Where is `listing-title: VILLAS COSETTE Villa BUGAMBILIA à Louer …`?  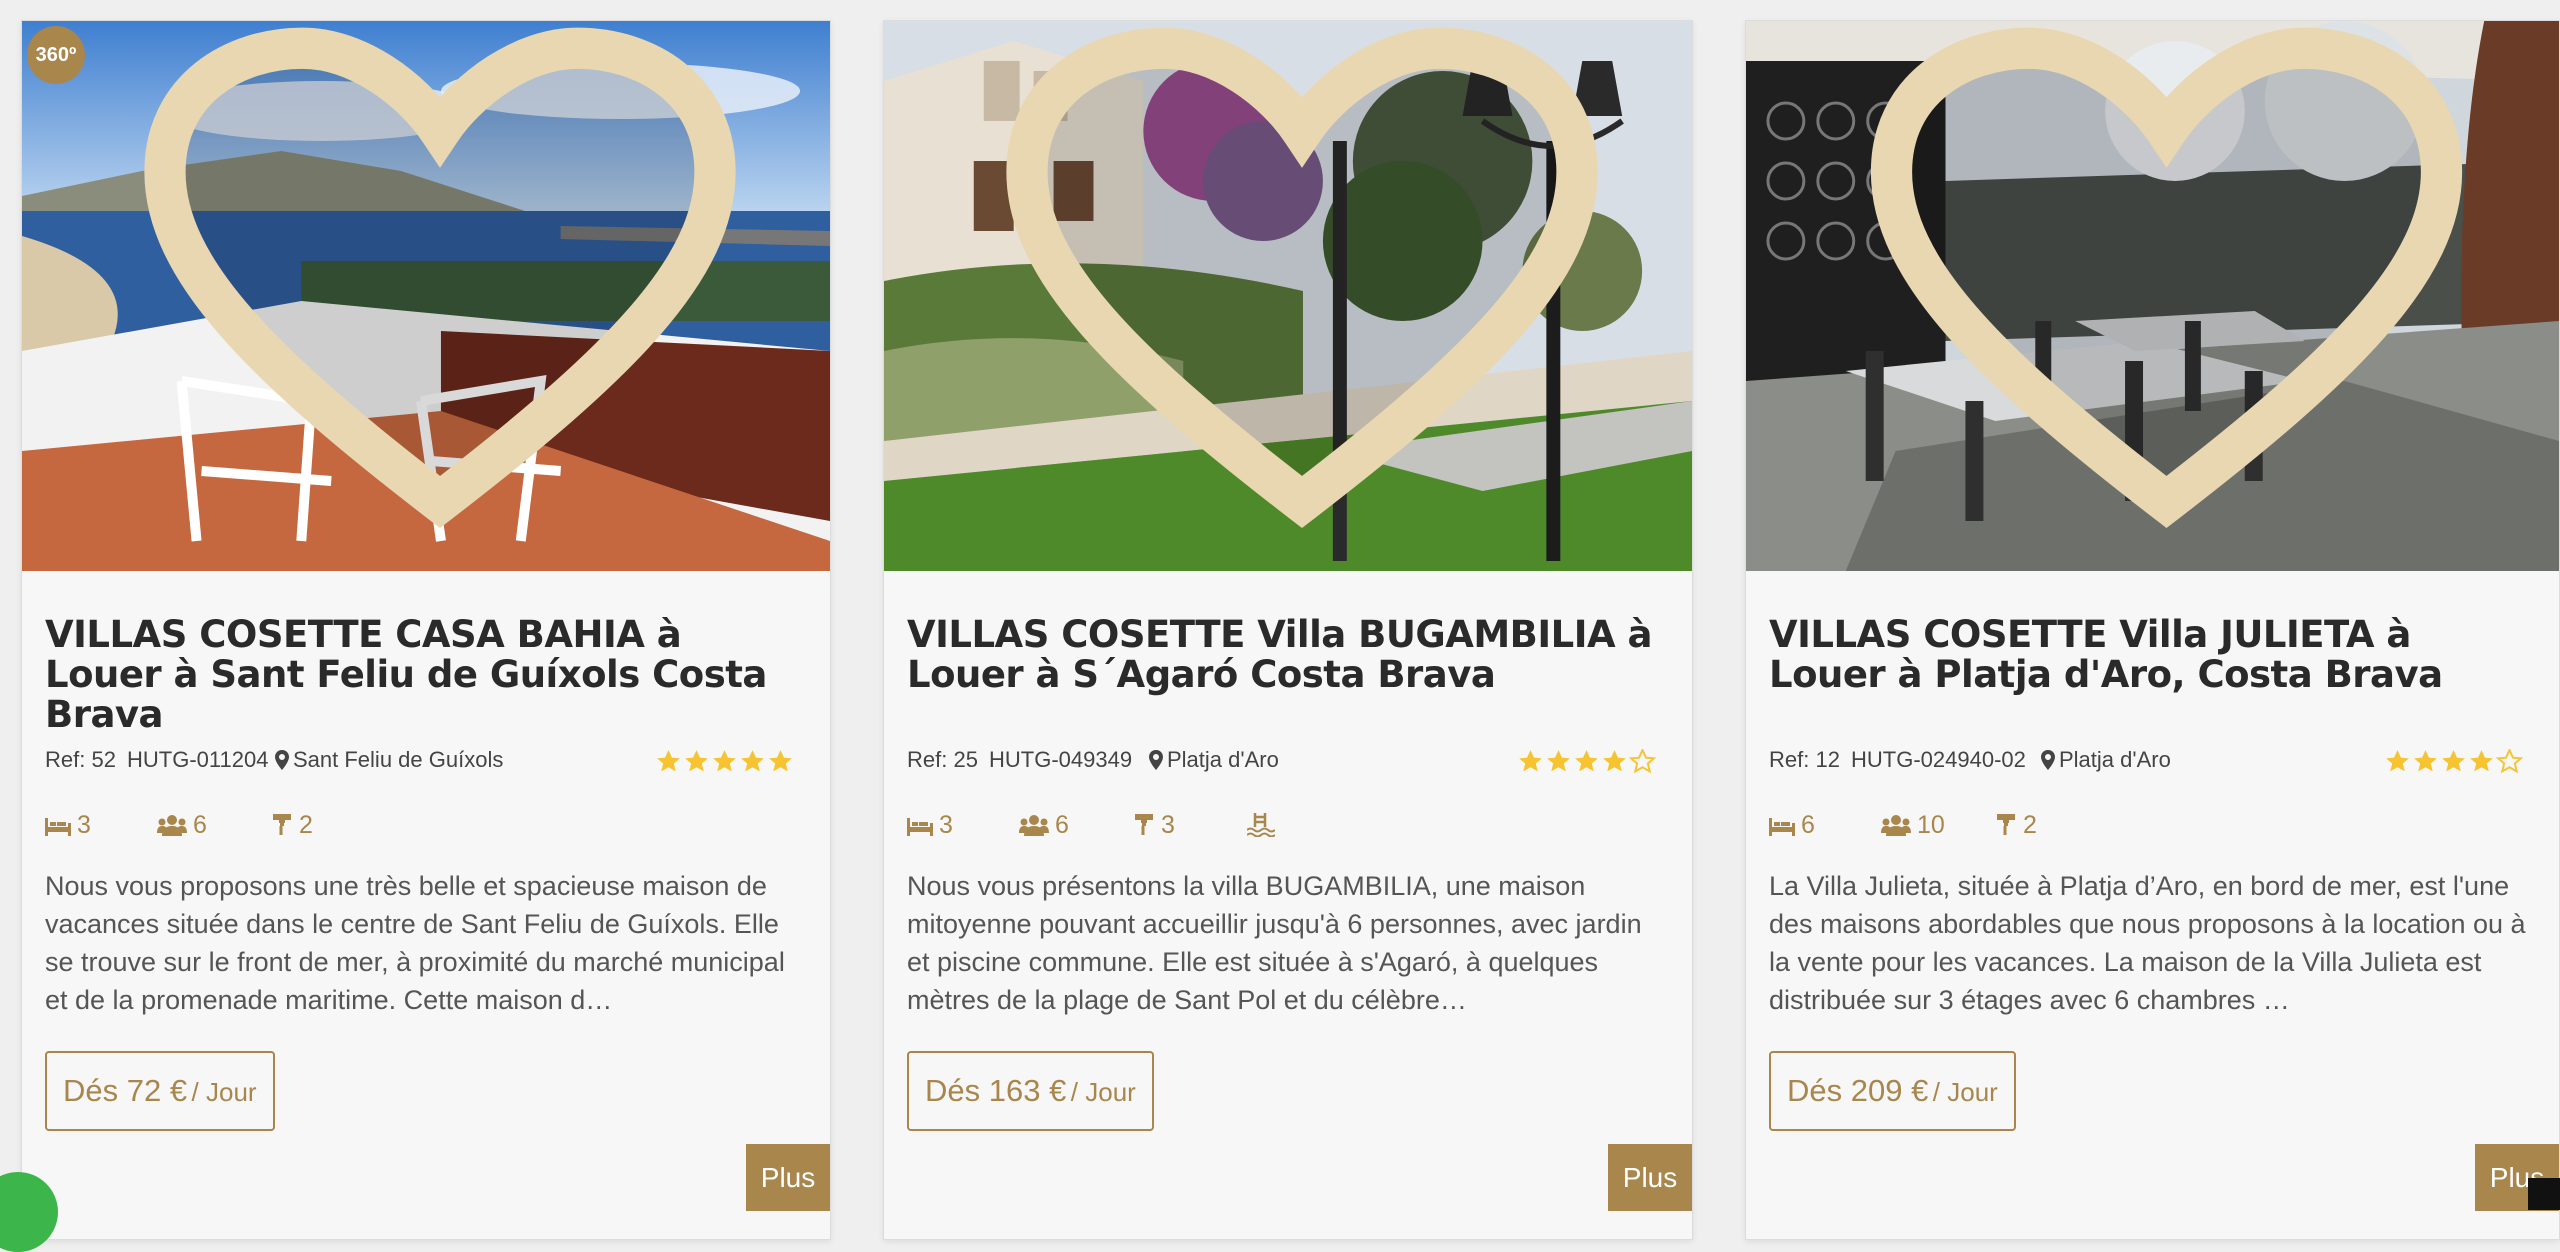 listing-title: VILLAS COSETTE Villa BUGAMBILIA à Louer … is located at coordinates (1284, 655).